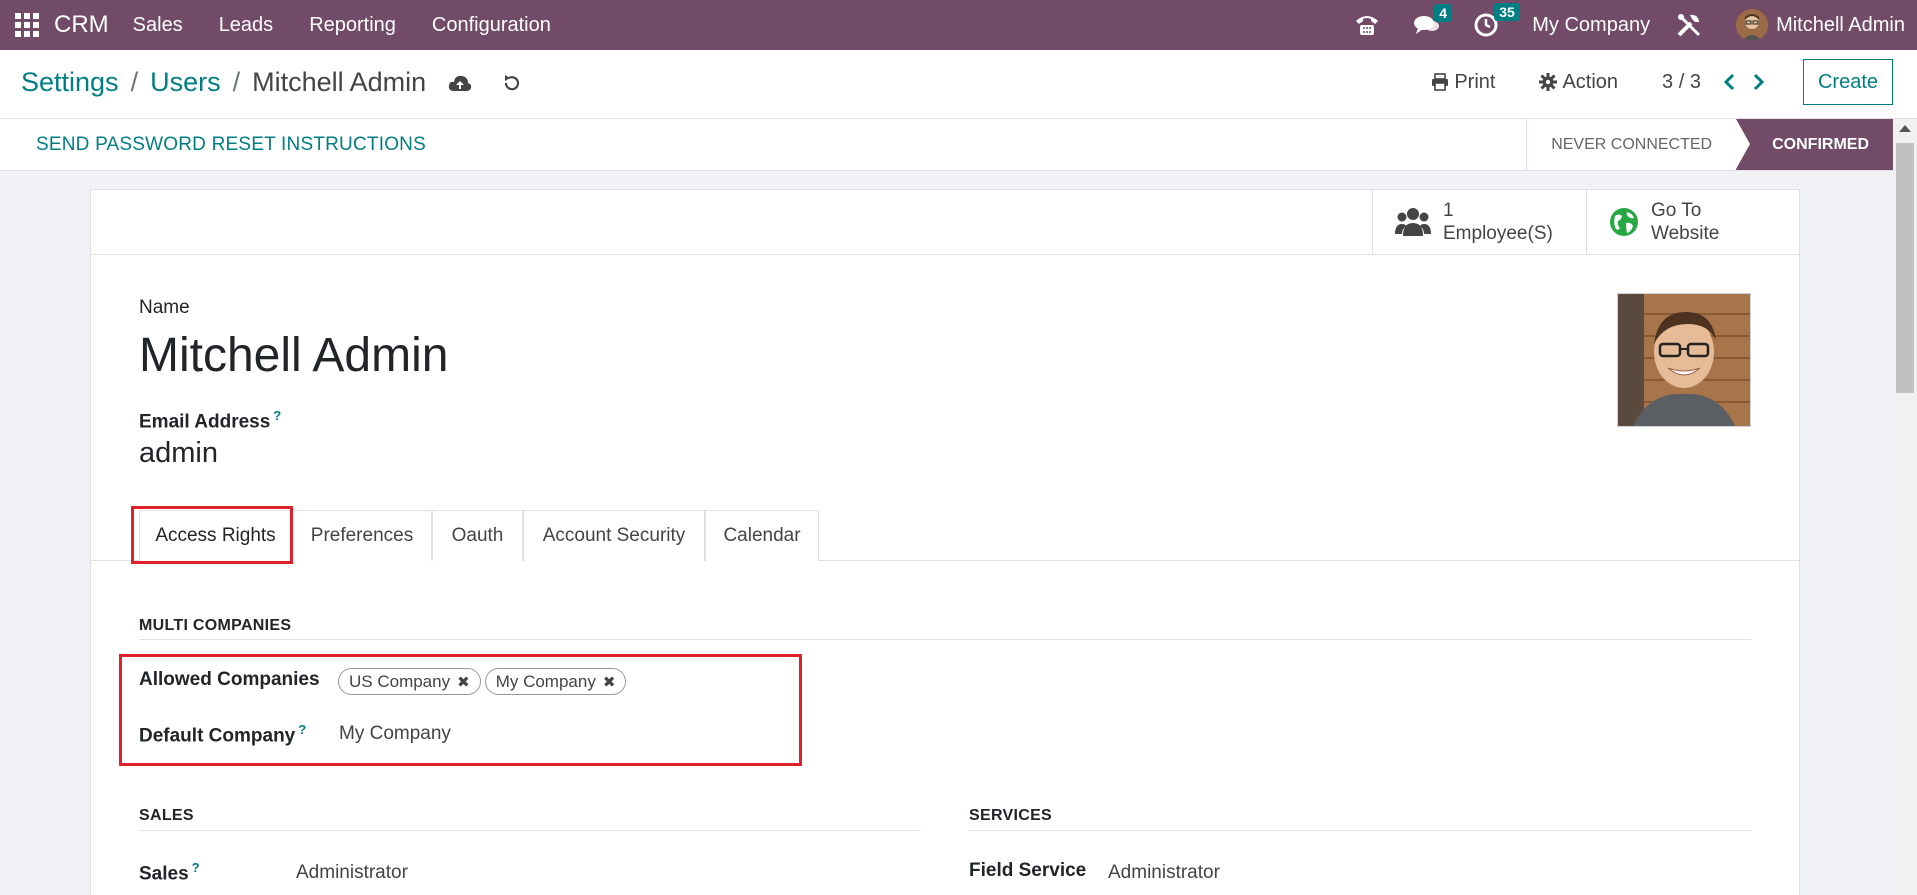 The width and height of the screenshot is (1917, 895). Describe the element at coordinates (185, 82) in the screenshot. I see `breadcrumb-users: Users` at that location.